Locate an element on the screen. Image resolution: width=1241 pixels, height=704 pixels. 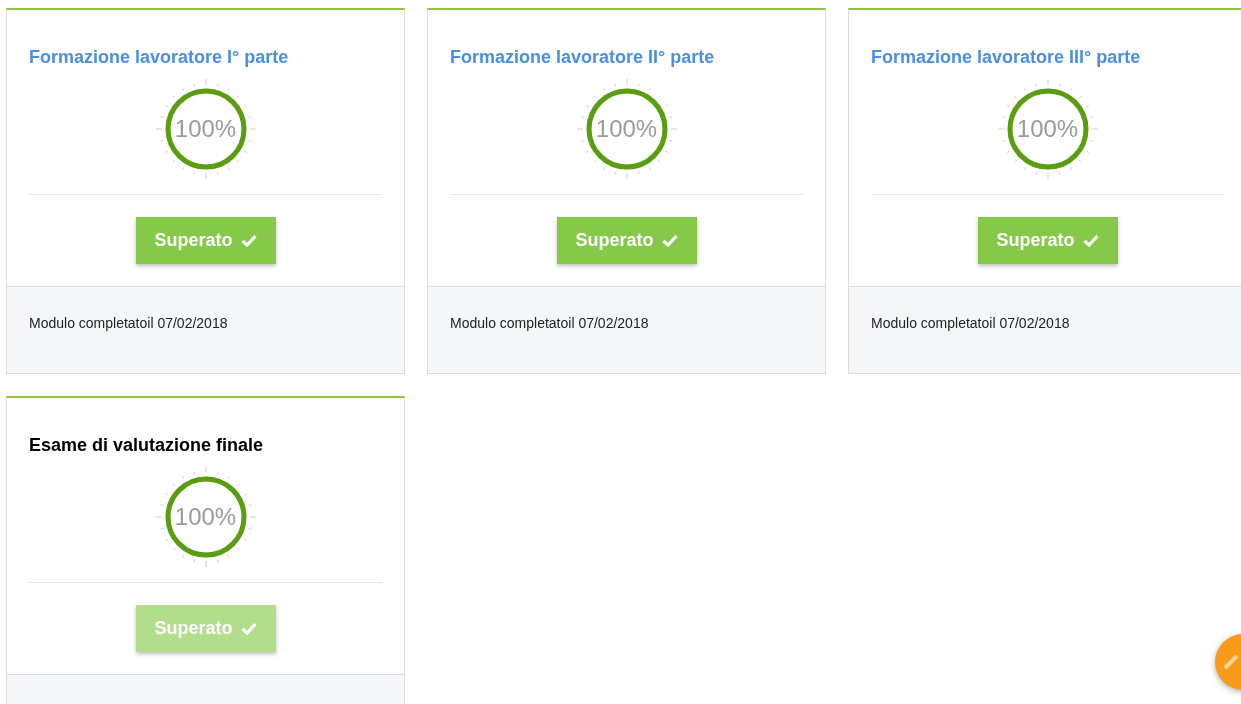
module-title: Formazione lavoratore II° parte is located at coordinates (626, 57).